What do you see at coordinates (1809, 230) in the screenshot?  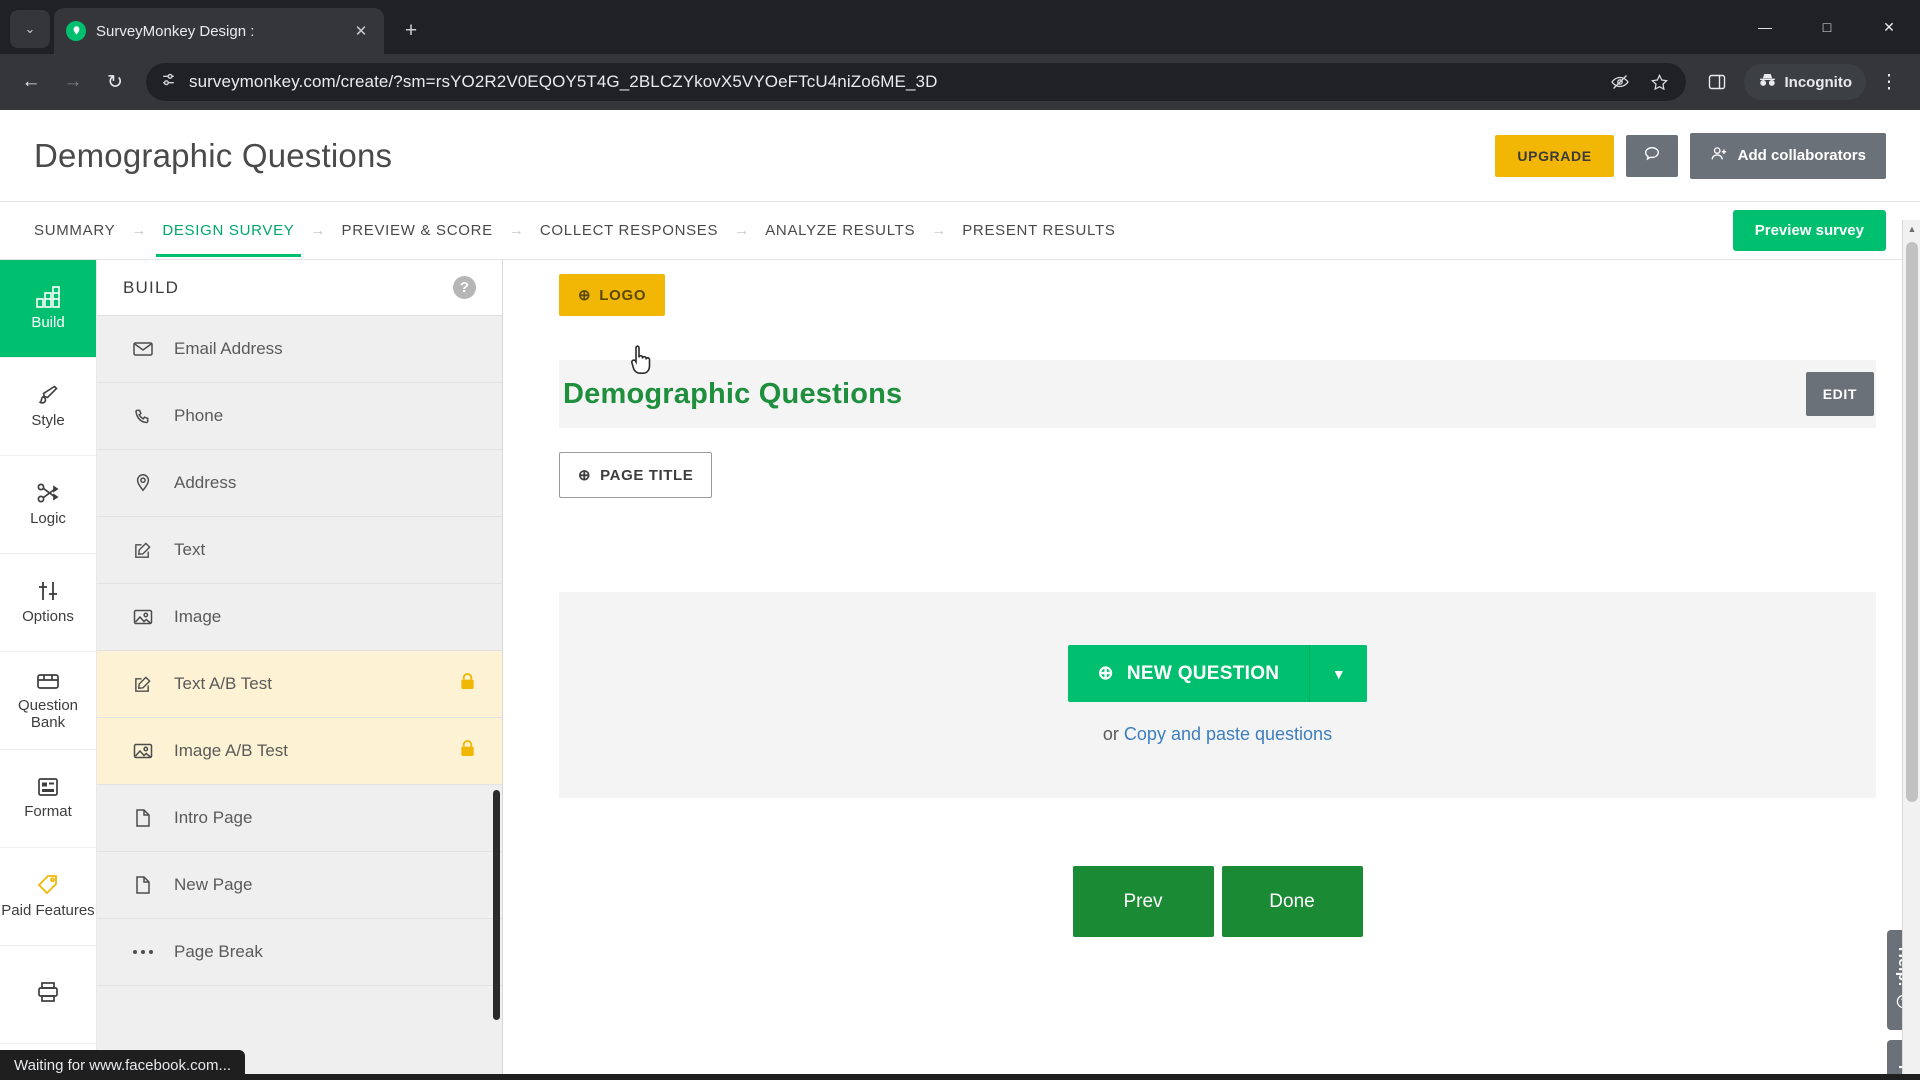 I see `preview-survey-button: Preview survey` at bounding box center [1809, 230].